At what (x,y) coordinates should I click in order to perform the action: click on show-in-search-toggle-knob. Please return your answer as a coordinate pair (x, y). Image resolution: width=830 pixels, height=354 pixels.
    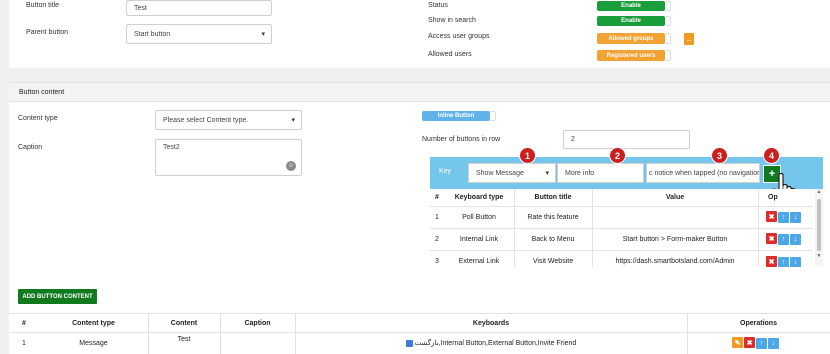
    Looking at the image, I should click on (668, 21).